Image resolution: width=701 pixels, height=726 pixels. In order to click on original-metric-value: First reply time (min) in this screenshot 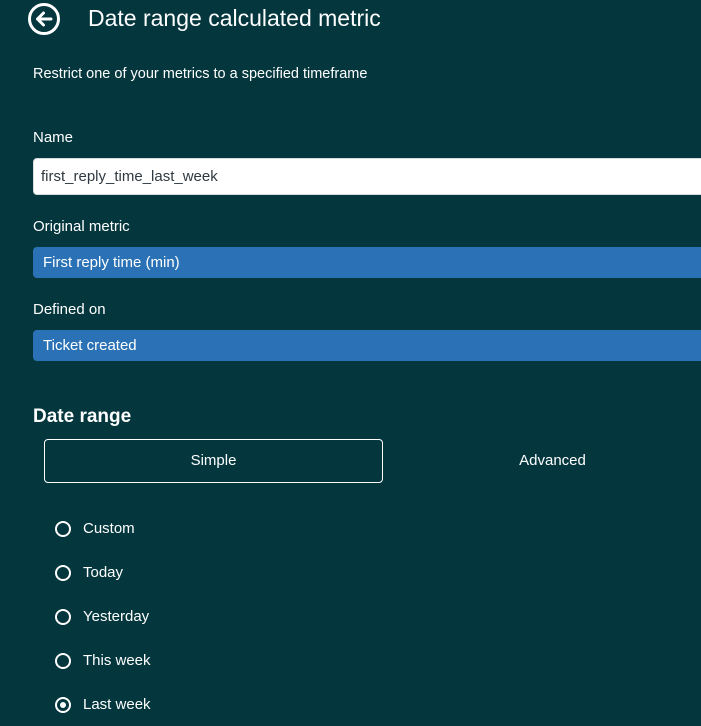, I will do `click(111, 262)`.